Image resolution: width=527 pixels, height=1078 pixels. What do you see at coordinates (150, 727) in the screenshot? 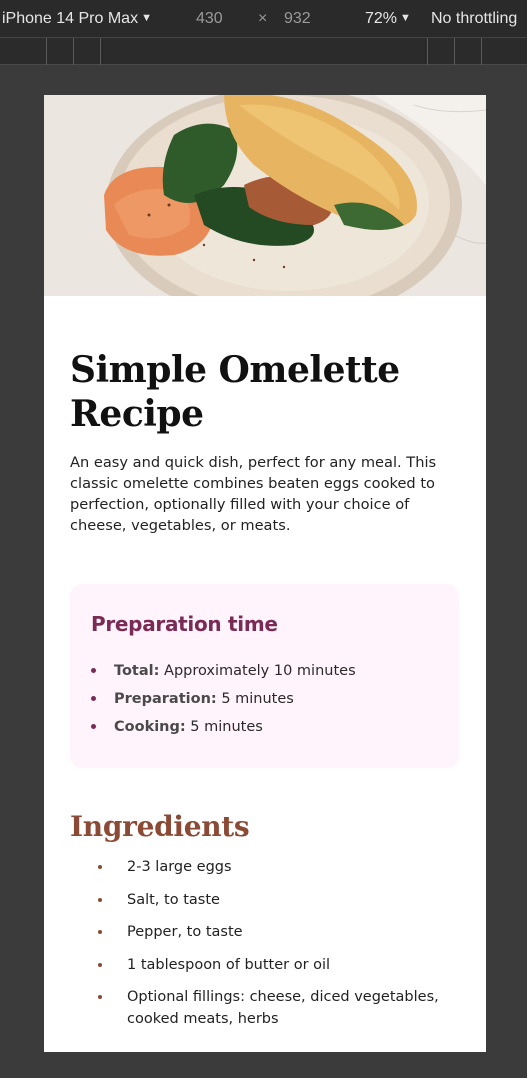
I see `prep-label: Cooking:` at bounding box center [150, 727].